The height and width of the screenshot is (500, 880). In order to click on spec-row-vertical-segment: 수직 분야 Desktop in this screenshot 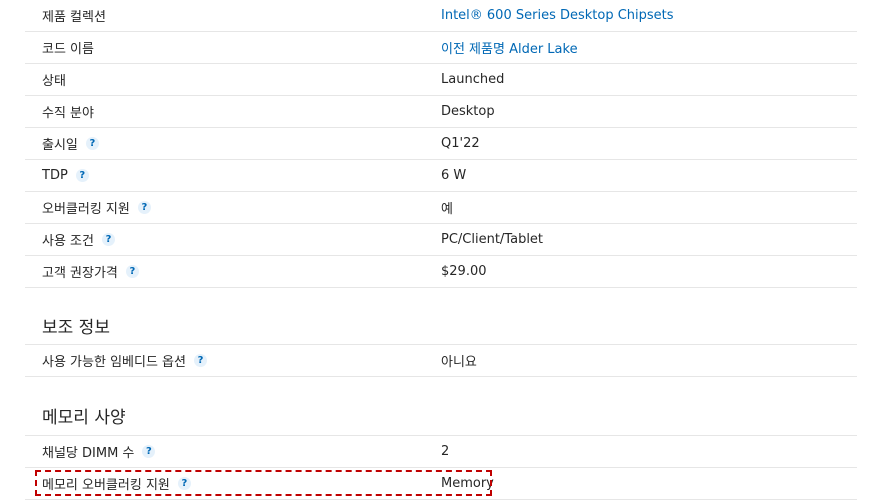, I will do `click(441, 112)`.